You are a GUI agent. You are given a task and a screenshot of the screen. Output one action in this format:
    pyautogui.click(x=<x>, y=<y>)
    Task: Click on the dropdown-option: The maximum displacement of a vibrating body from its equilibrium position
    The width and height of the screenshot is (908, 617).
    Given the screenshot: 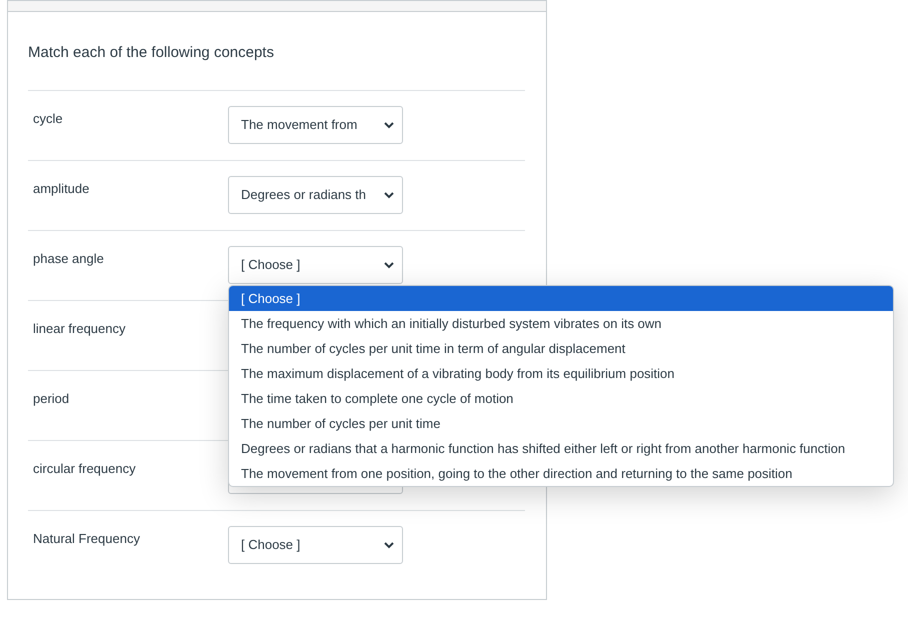 What is the action you would take?
    pyautogui.click(x=561, y=373)
    